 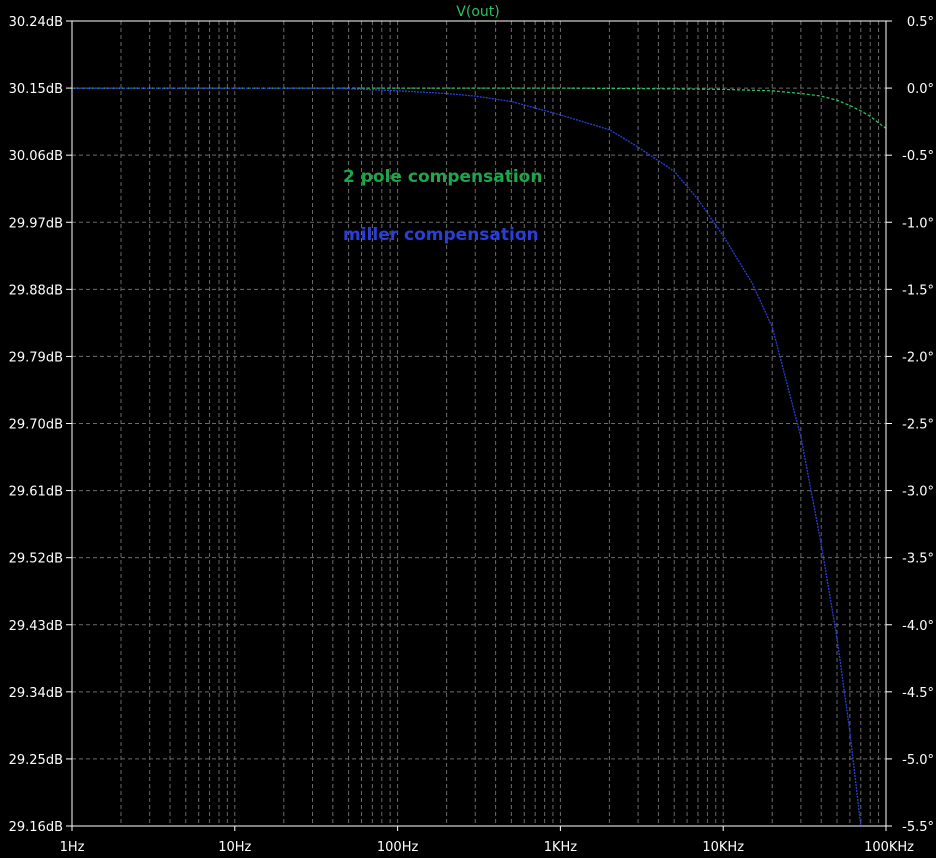 I want to click on y-right-tick-label: -5.5°, so click(x=918, y=827).